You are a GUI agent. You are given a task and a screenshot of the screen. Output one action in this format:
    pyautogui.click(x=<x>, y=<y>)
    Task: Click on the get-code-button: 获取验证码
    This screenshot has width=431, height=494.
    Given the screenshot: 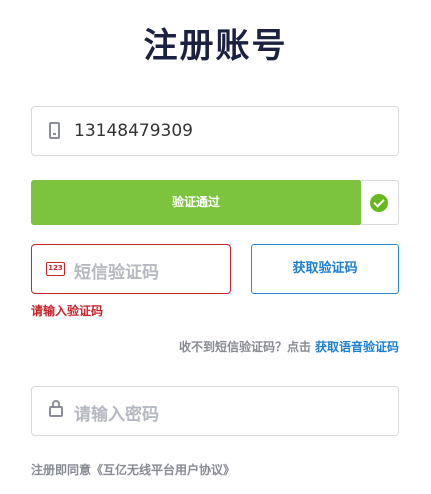 What is the action you would take?
    pyautogui.click(x=325, y=269)
    